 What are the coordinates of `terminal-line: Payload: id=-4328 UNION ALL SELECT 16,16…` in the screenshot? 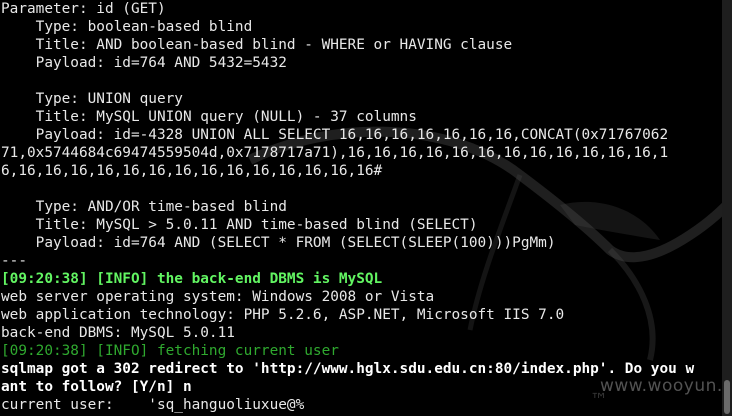 It's located at (335, 135).